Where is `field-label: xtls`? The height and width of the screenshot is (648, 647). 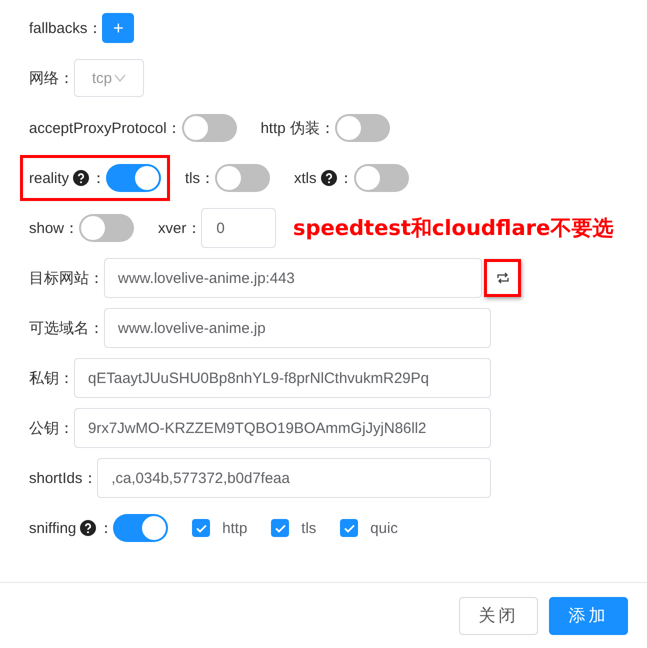 field-label: xtls is located at coordinates (305, 178).